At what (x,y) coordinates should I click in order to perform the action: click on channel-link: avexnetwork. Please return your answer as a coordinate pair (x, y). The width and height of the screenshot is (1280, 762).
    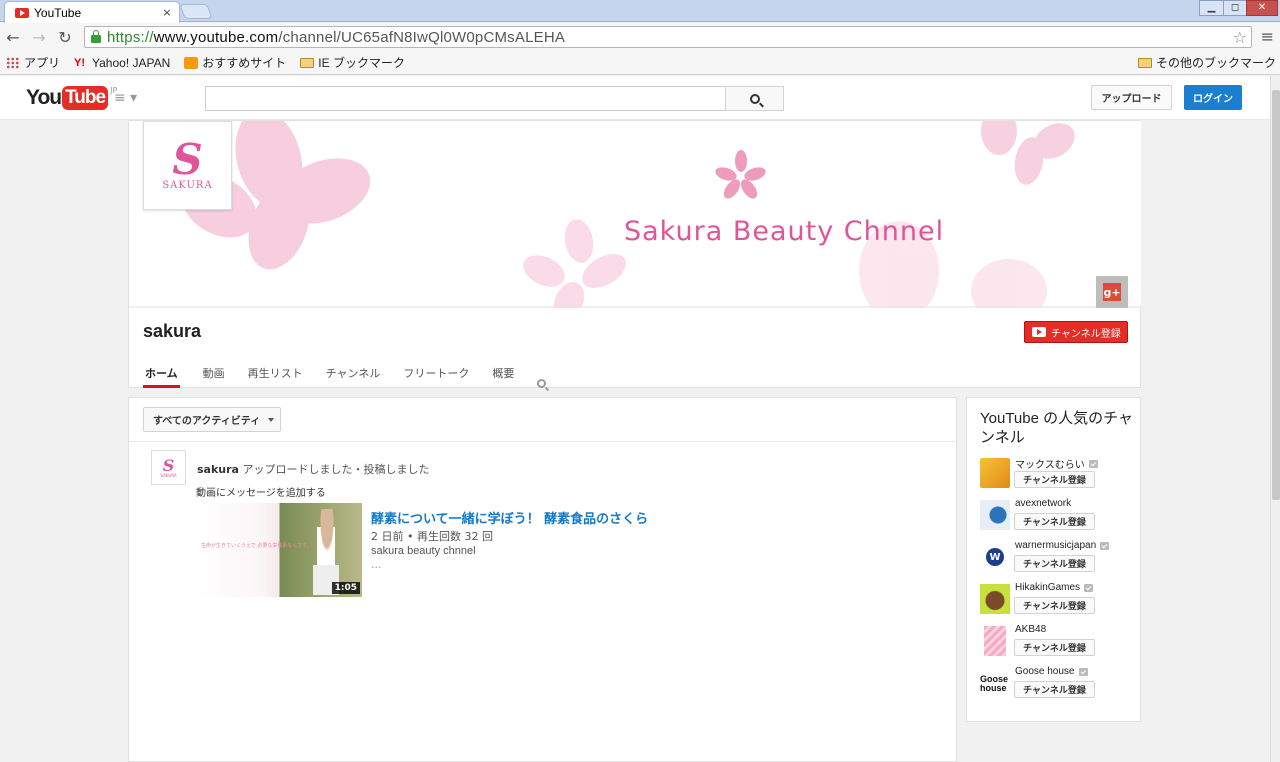
    Looking at the image, I should click on (1043, 503).